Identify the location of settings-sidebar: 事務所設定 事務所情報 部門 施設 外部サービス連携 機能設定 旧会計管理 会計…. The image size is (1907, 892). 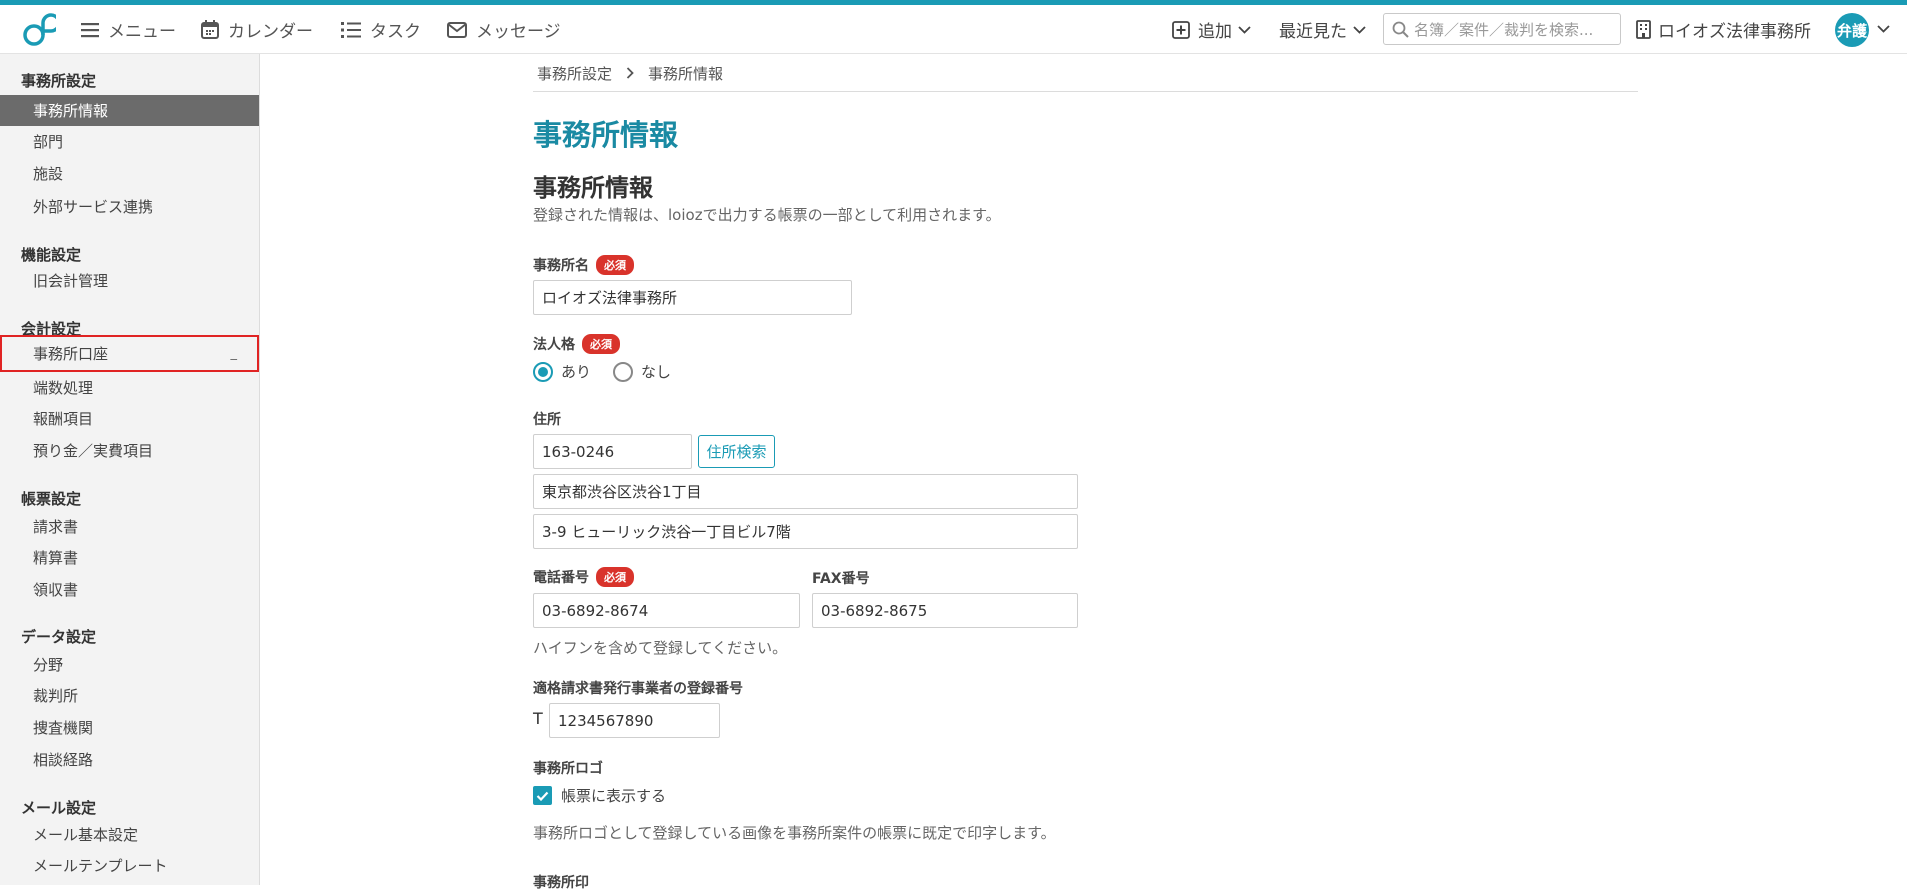
(130, 469).